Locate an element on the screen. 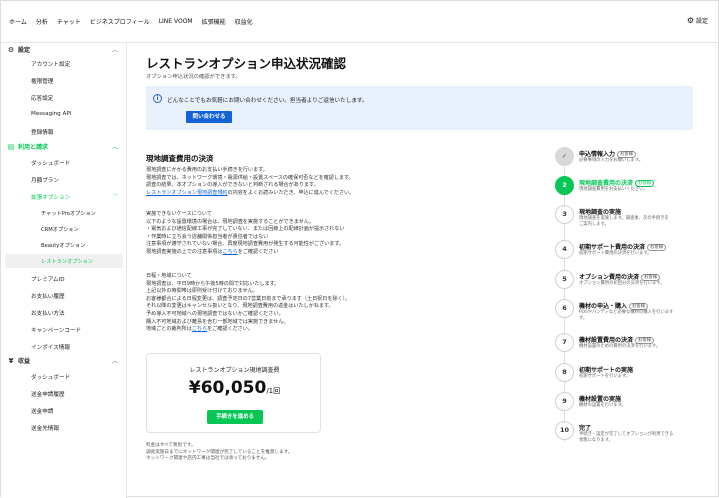 The image size is (719, 498). nav-extensions: 拡張機能 is located at coordinates (214, 21).